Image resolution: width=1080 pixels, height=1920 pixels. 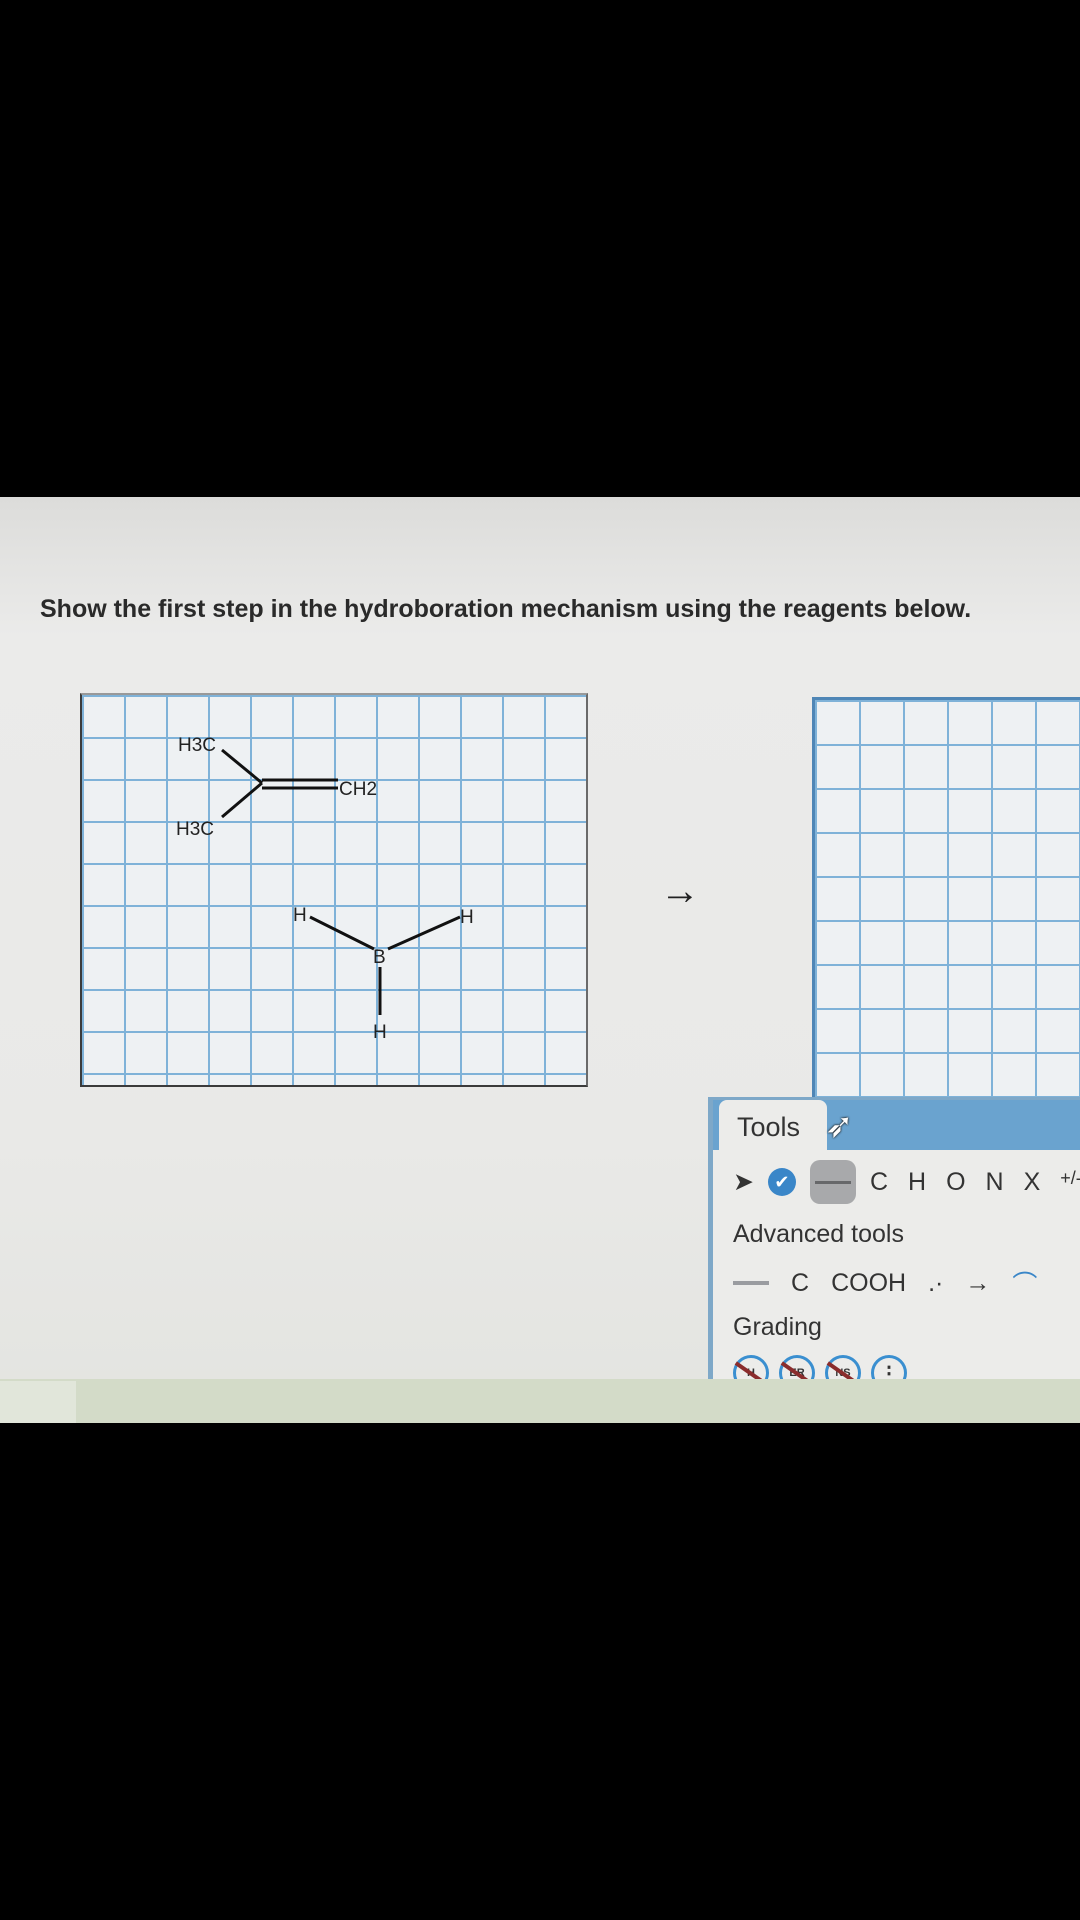 What do you see at coordinates (769, 1127) in the screenshot?
I see `tools-title: Tools` at bounding box center [769, 1127].